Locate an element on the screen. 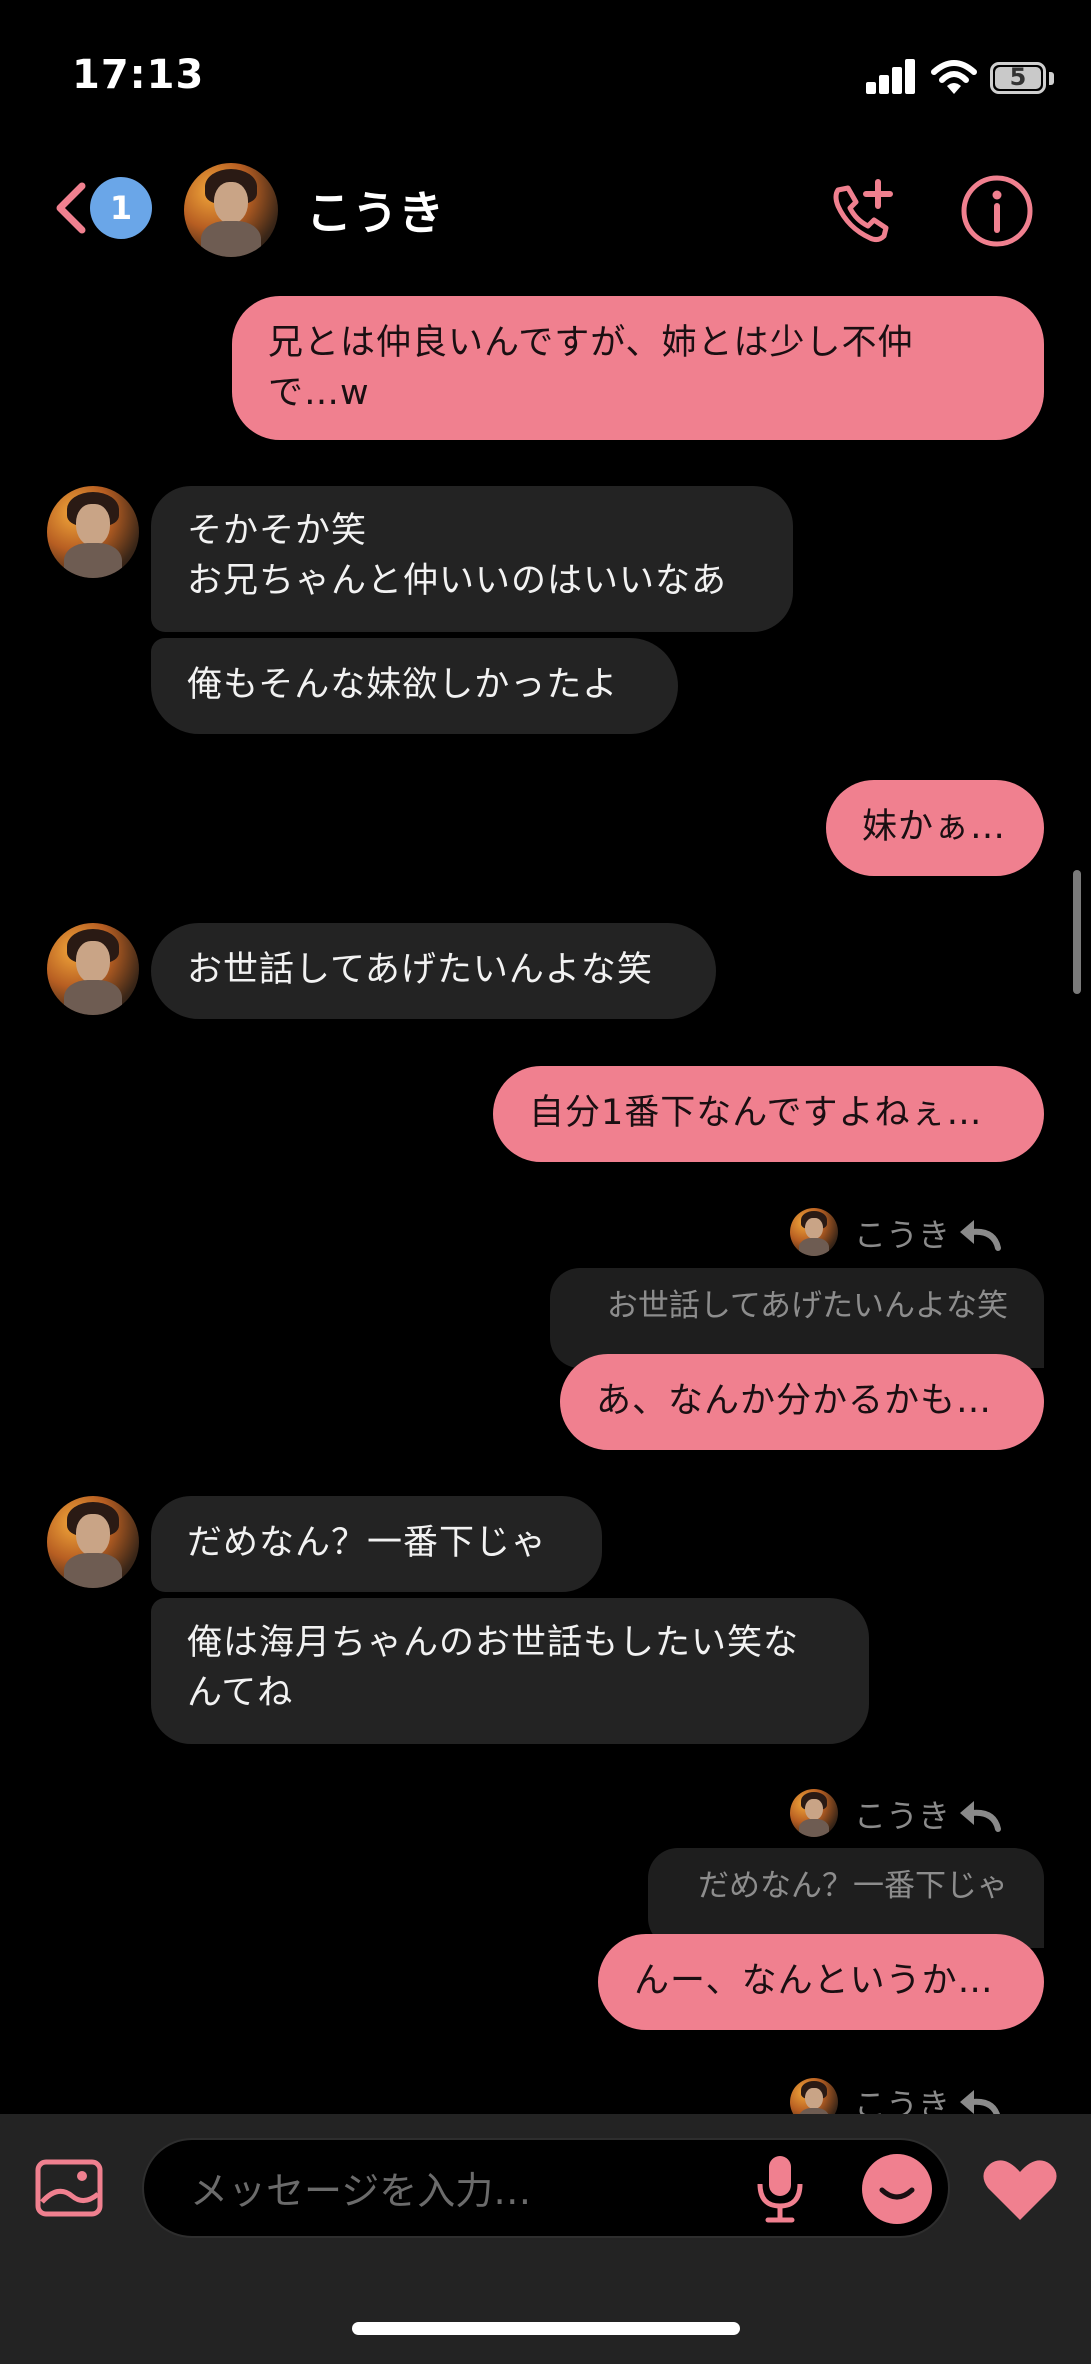 This screenshot has height=2364, width=1091. message-incoming: 俺は海月ちゃんのお世話もしたい笑な んてね is located at coordinates (510, 1671).